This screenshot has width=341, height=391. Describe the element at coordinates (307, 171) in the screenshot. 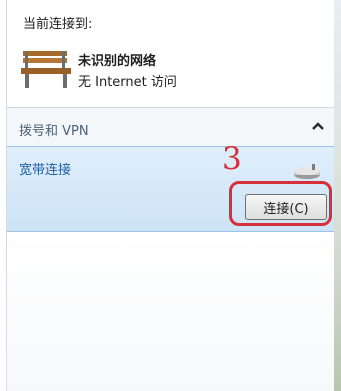

I see `modem-icon` at that location.